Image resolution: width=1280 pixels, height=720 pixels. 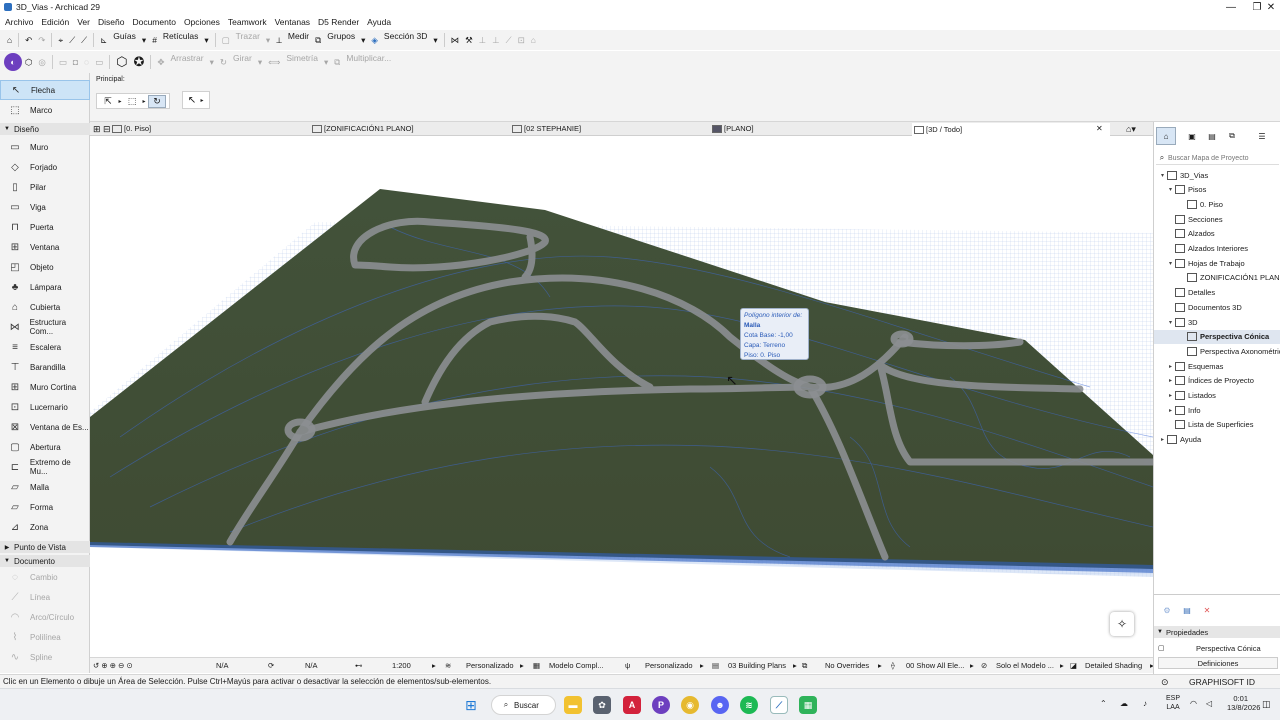 What do you see at coordinates (1217, 158) in the screenshot?
I see `project-map-search: ⌕` at bounding box center [1217, 158].